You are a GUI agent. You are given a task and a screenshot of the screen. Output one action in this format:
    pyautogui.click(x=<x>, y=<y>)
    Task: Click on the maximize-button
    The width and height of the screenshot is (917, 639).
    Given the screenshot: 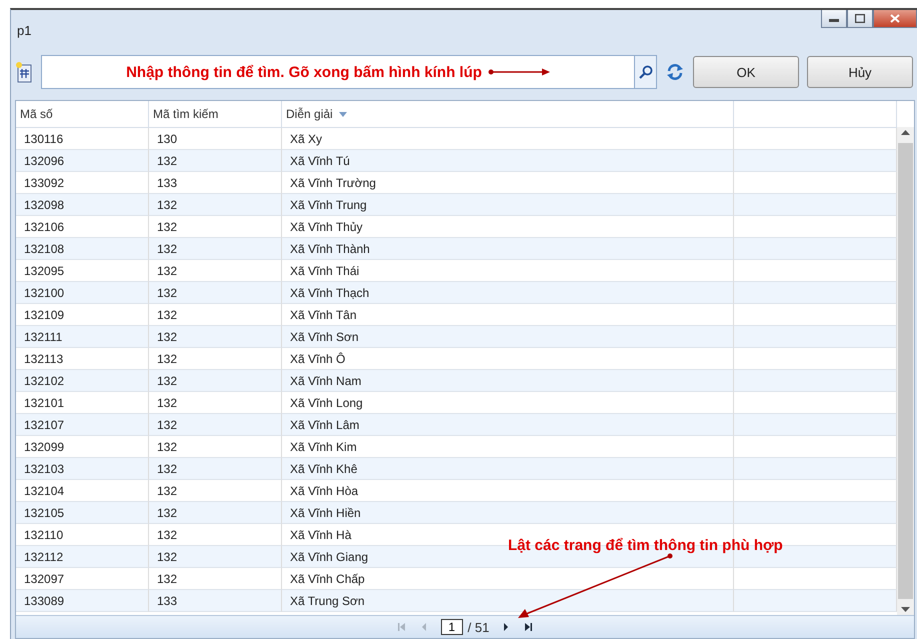 What is the action you would take?
    pyautogui.click(x=860, y=19)
    